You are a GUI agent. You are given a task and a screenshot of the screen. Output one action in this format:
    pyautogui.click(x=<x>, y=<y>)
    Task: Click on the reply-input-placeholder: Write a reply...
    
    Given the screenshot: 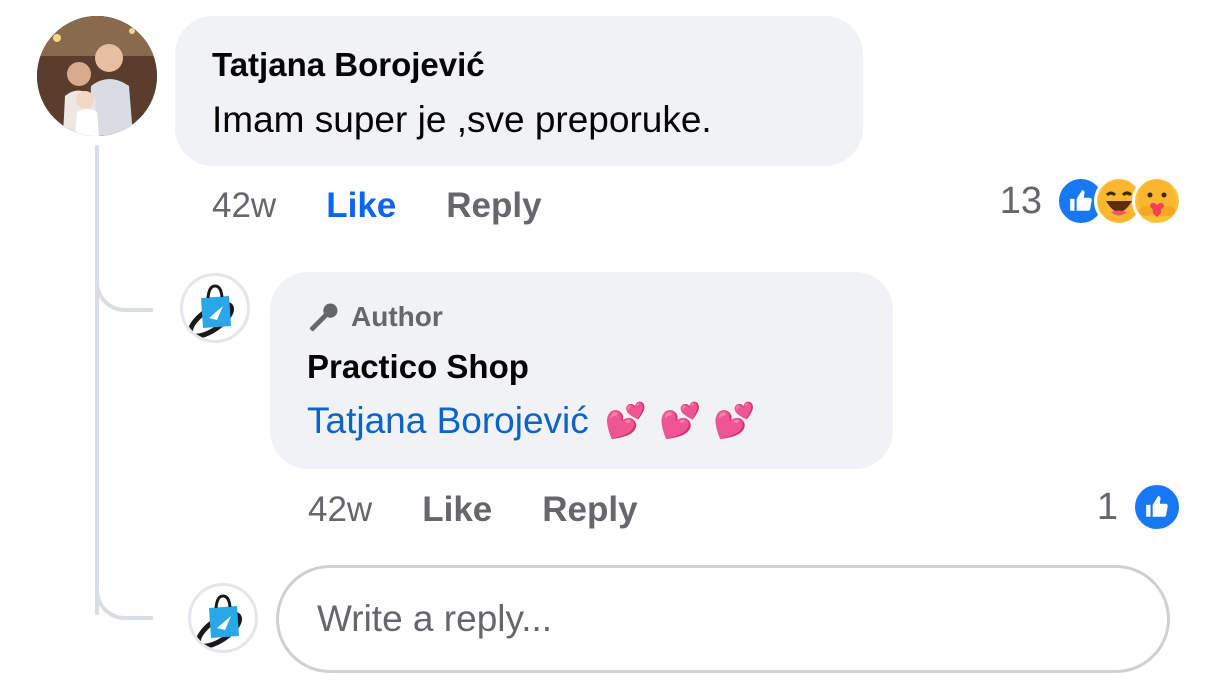 What is the action you would take?
    pyautogui.click(x=435, y=618)
    